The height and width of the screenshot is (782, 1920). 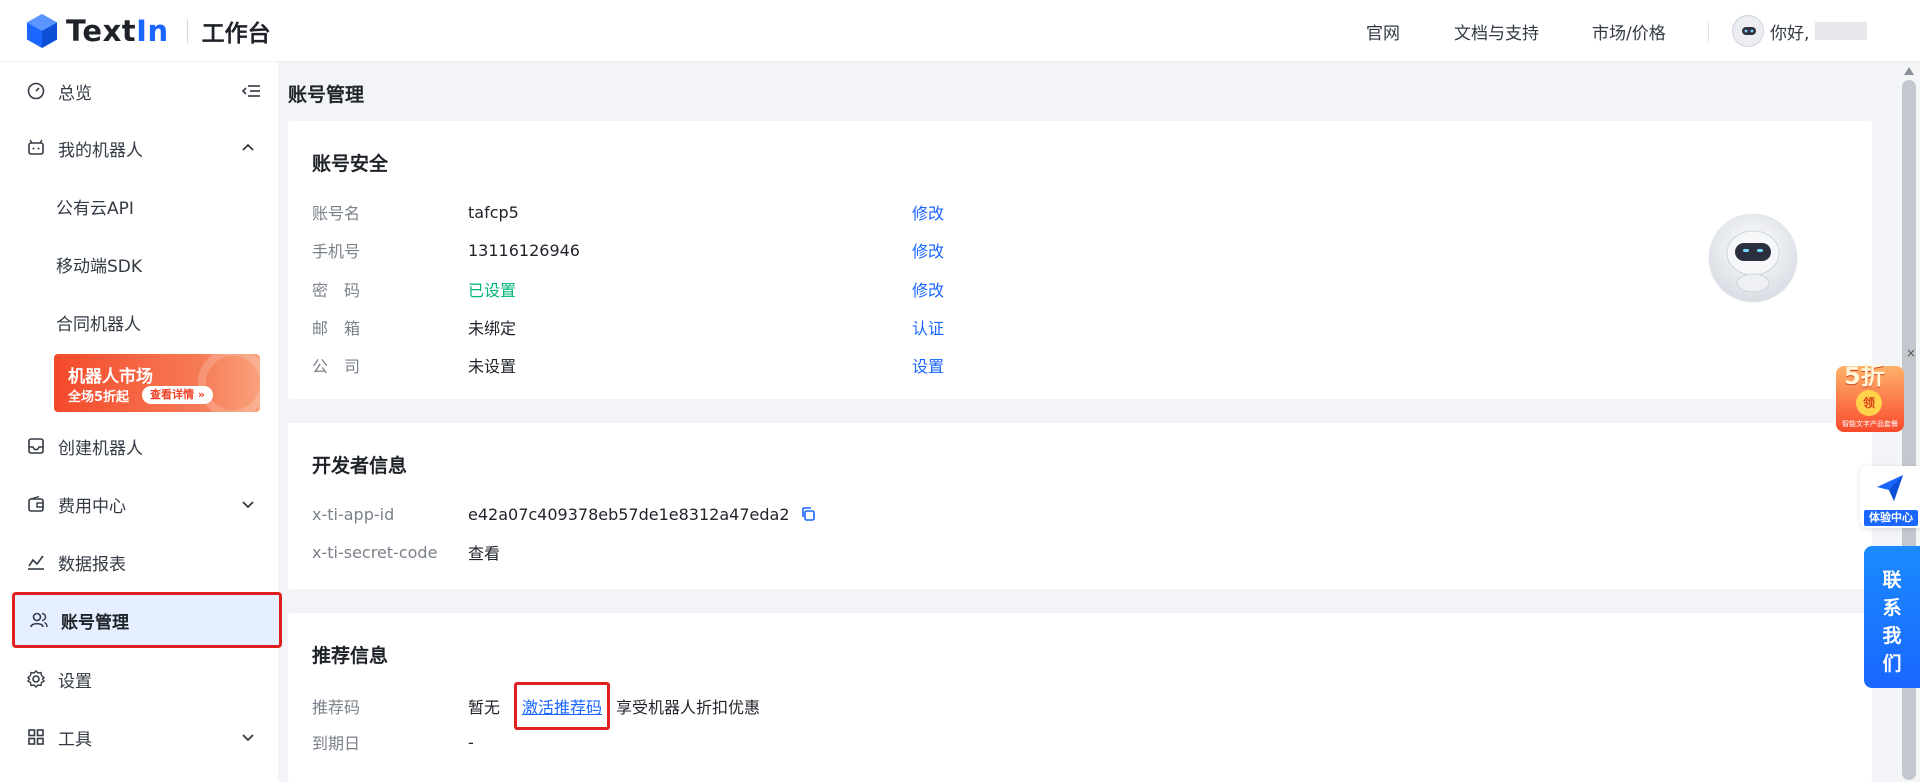 I want to click on user-menu: 你好,, so click(x=1800, y=31).